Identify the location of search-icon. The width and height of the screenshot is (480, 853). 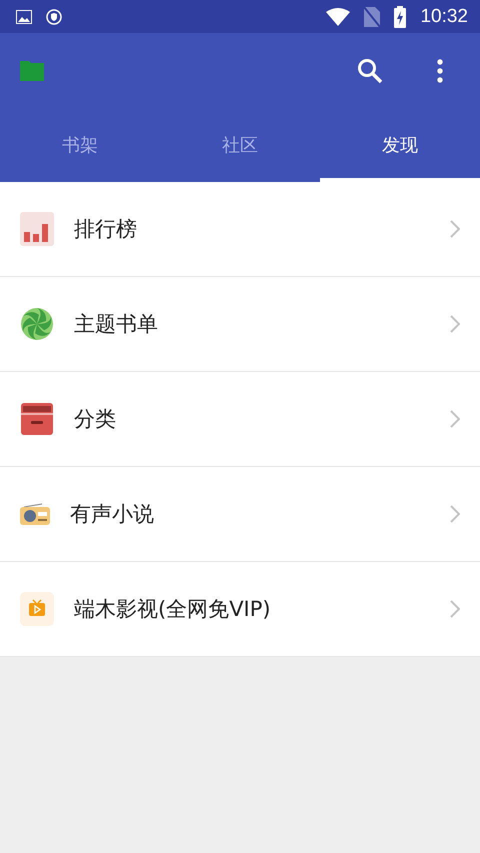
(370, 71).